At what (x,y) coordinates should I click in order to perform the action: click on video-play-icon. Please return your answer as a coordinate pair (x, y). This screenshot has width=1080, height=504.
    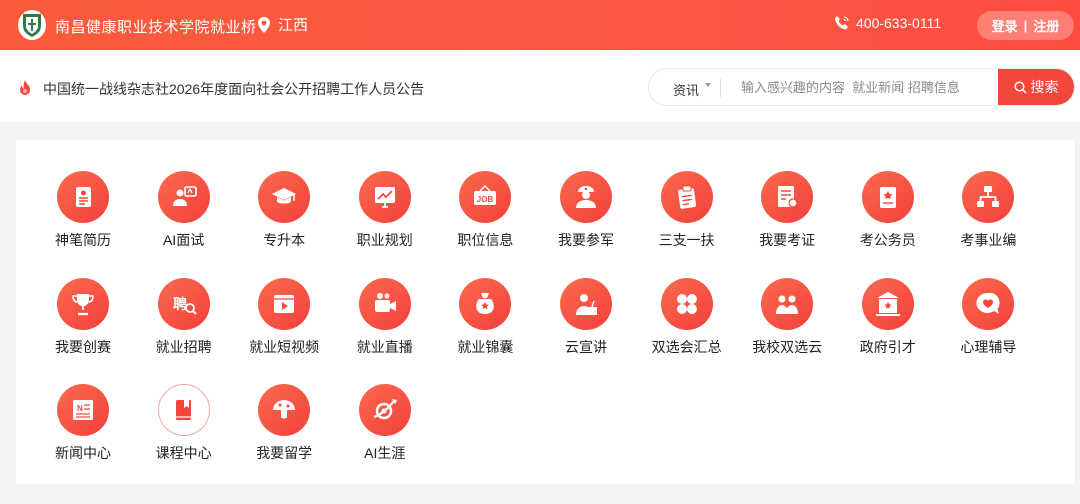
    Looking at the image, I should click on (284, 303).